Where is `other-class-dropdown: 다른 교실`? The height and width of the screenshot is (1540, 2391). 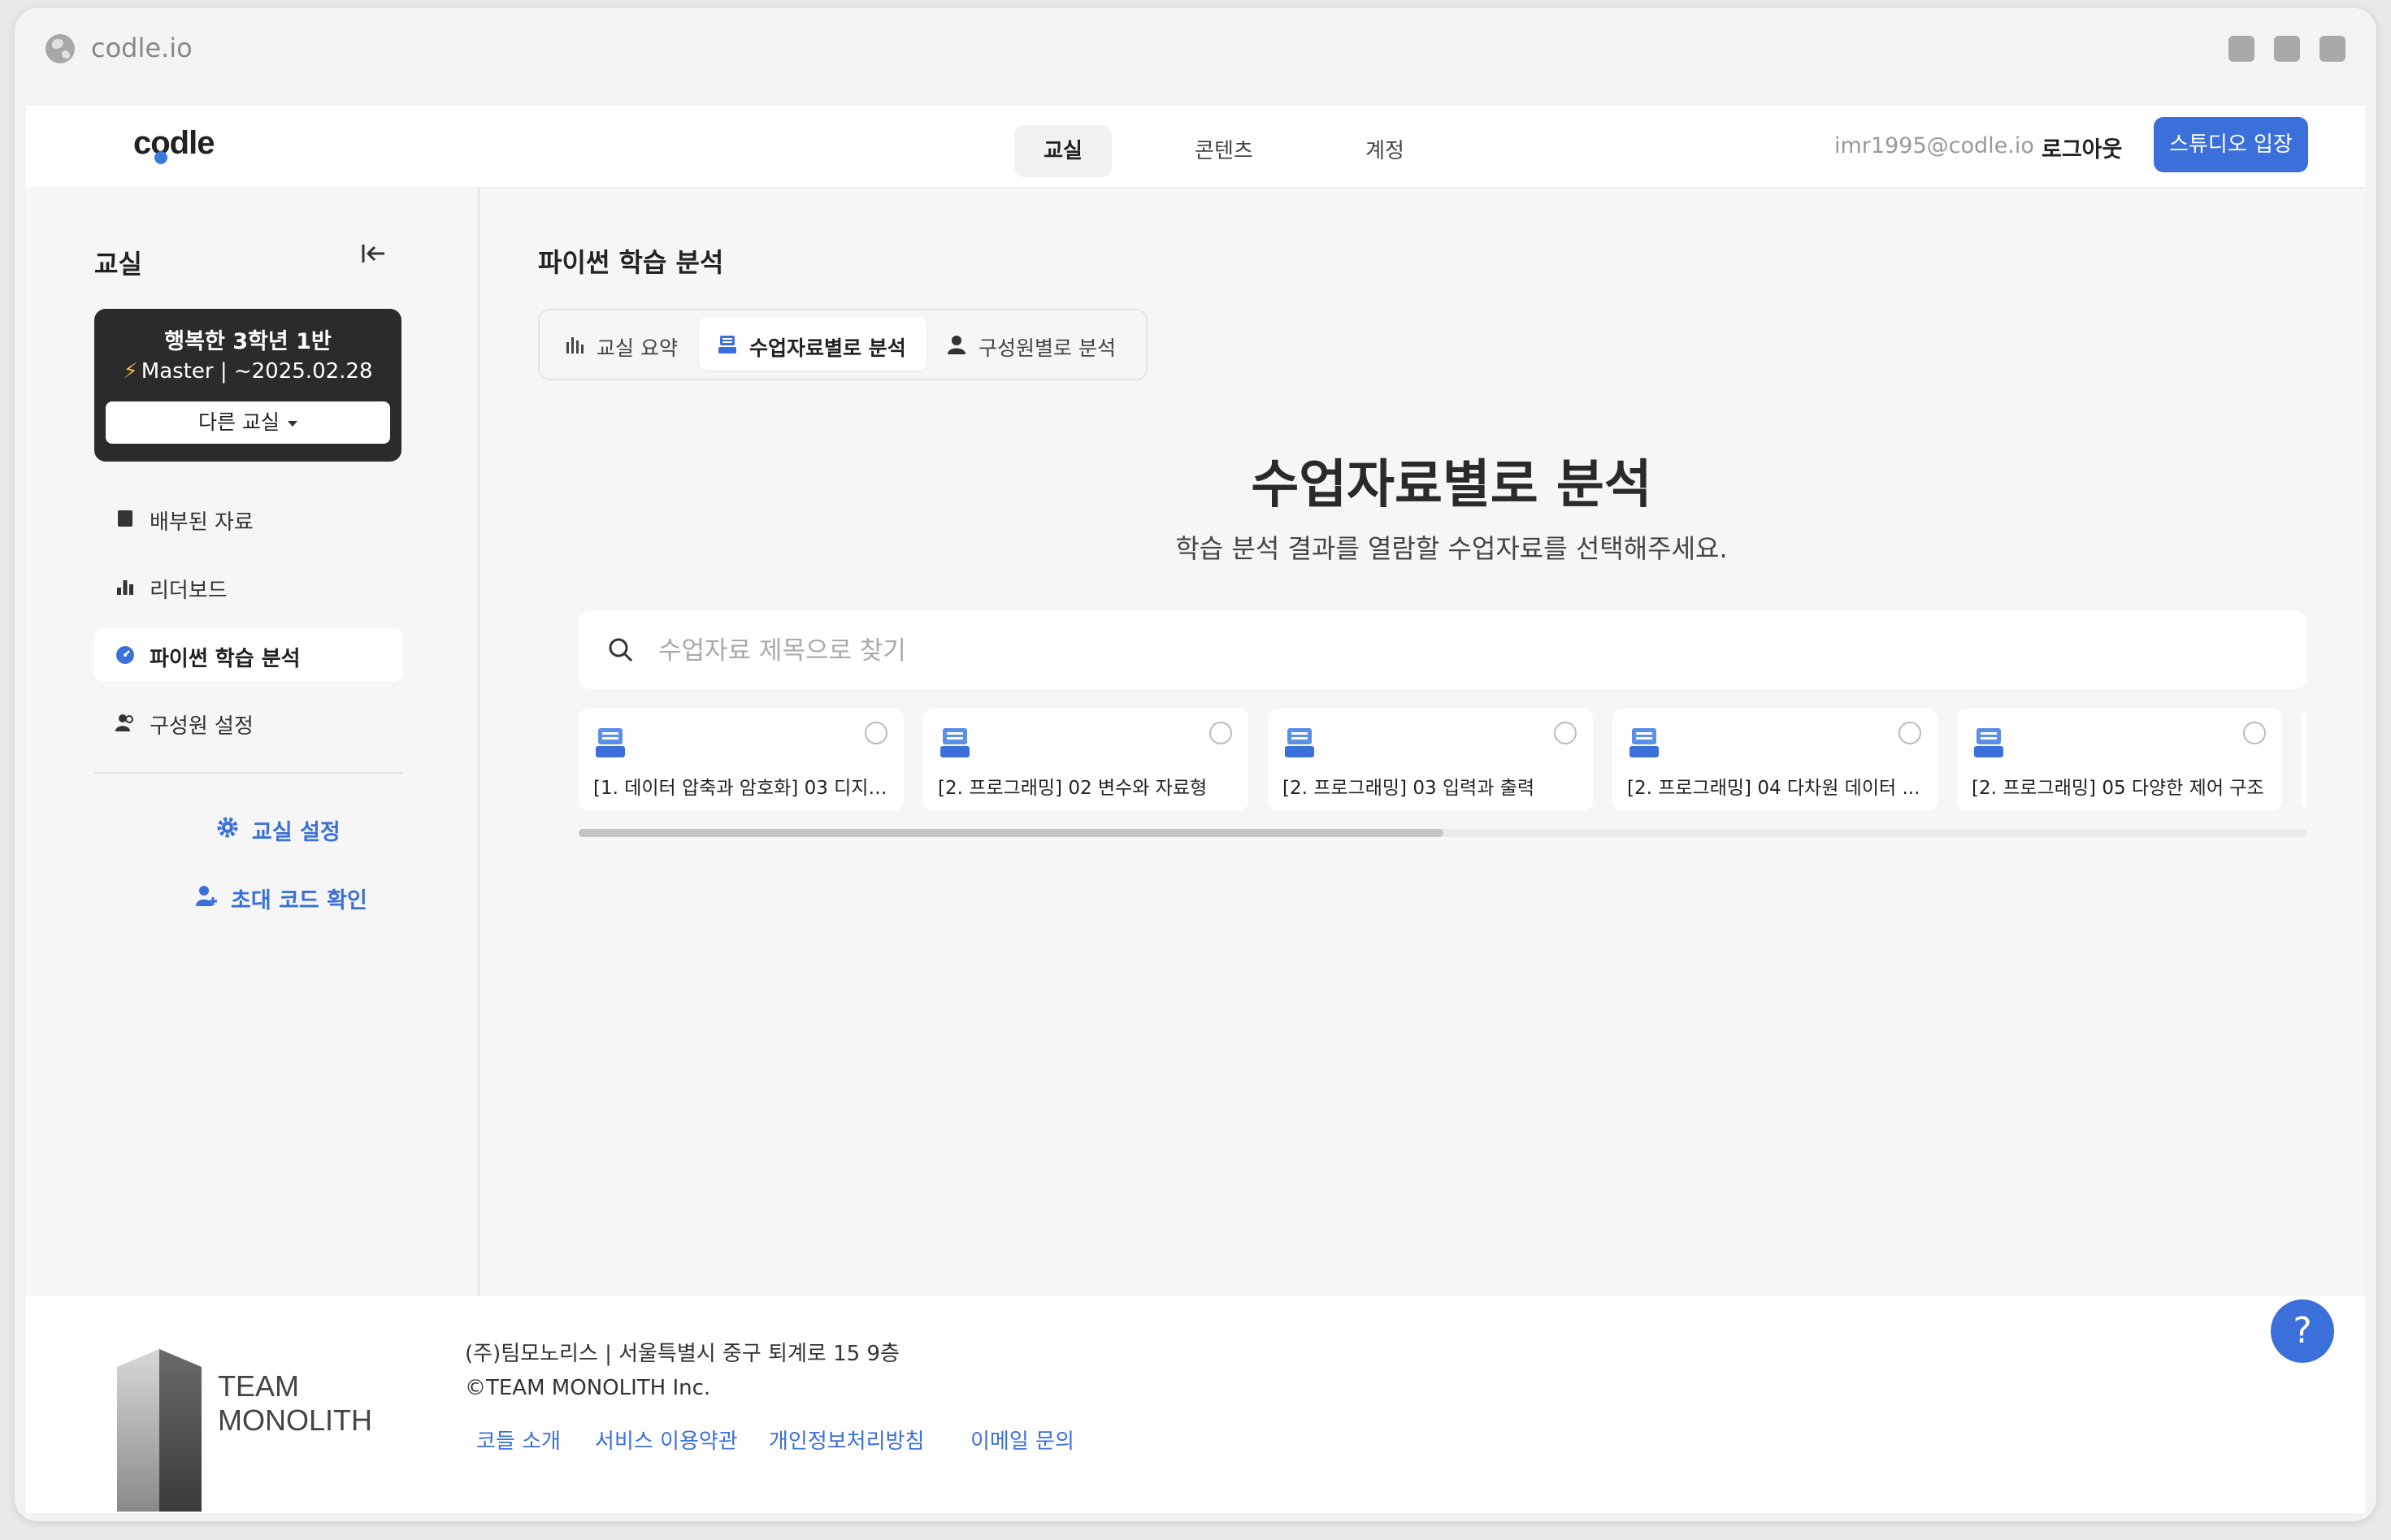 other-class-dropdown: 다른 교실 is located at coordinates (248, 423).